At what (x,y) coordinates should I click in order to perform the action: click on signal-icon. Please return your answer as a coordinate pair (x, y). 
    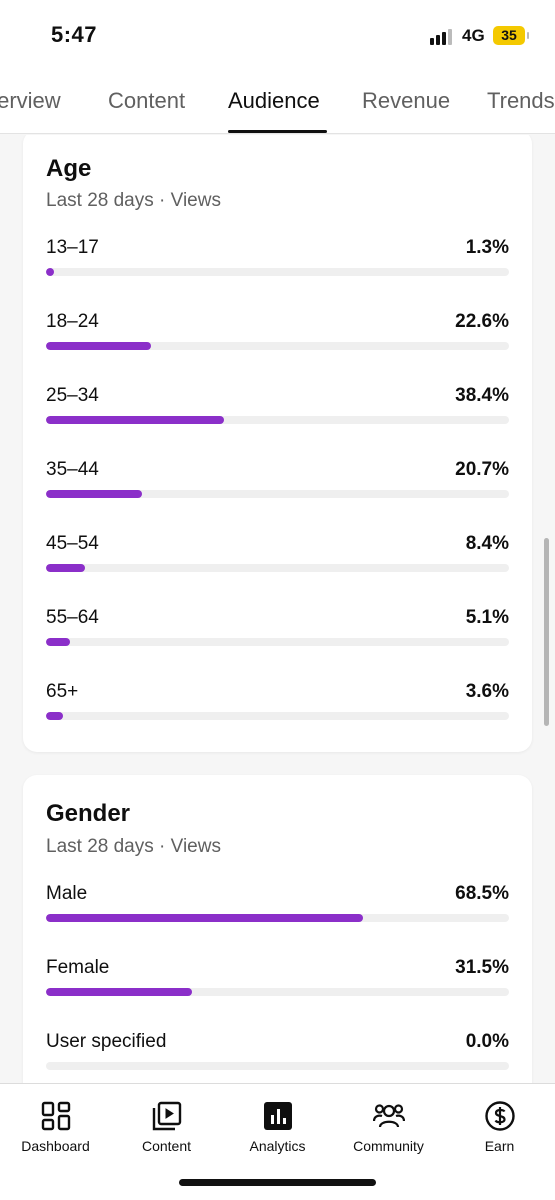
    Looking at the image, I should click on (443, 36).